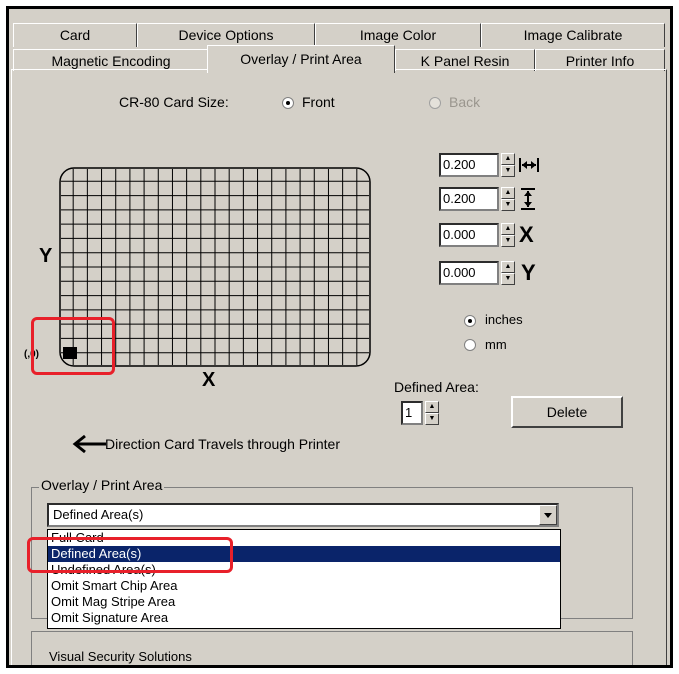 This screenshot has height=674, width=679. What do you see at coordinates (528, 272) in the screenshot?
I see `y-offset-label: Y` at bounding box center [528, 272].